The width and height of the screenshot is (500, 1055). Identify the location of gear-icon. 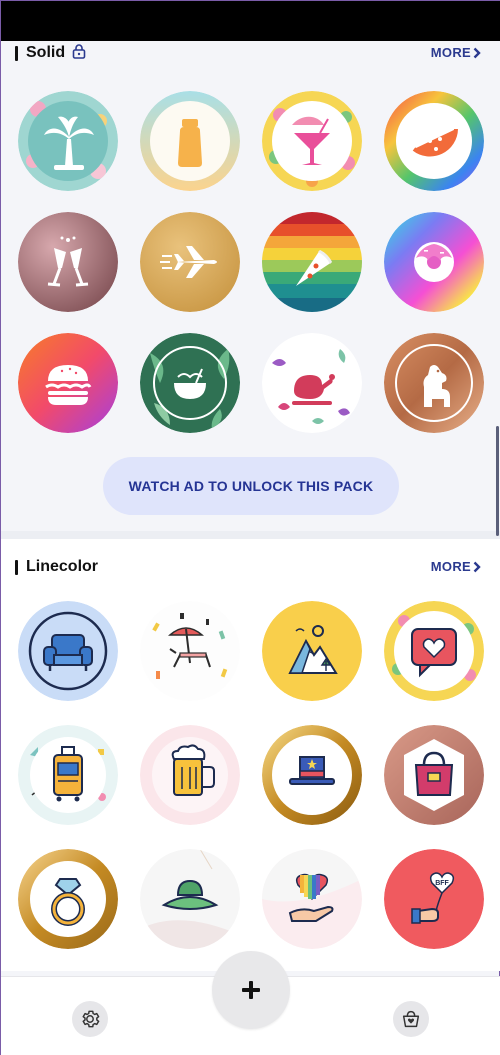
(91, 1019).